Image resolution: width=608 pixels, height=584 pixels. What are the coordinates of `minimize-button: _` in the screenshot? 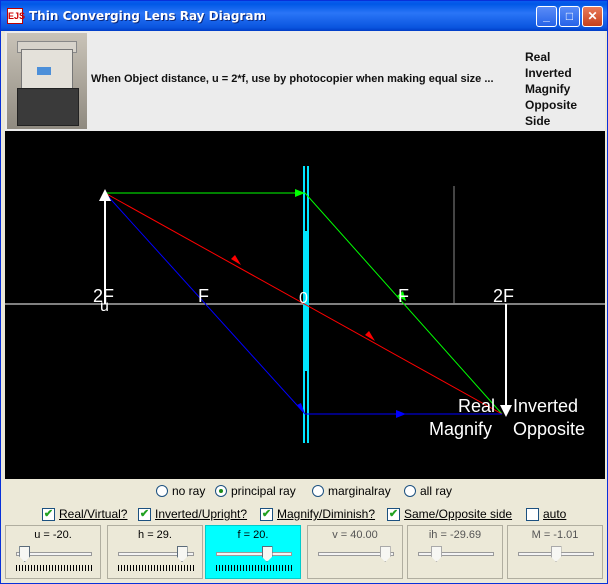 It's located at (546, 16).